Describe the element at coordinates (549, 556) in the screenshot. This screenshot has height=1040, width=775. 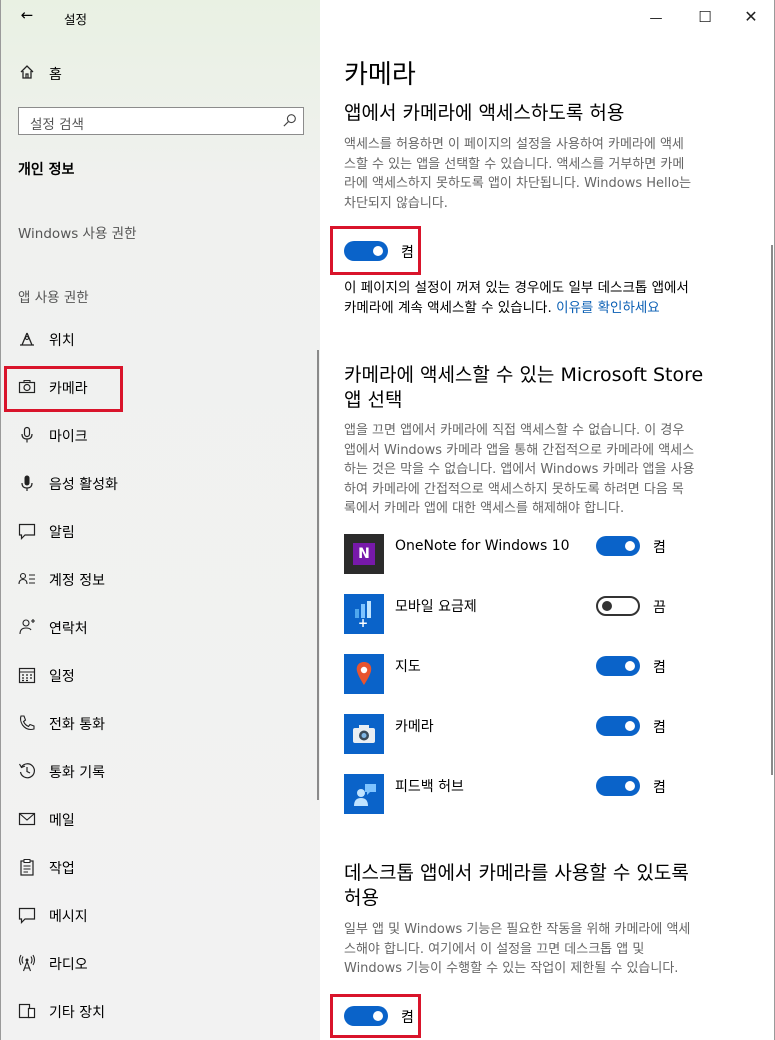
I see `app-row-onenote: N OneNote for Windows 10 켬` at that location.